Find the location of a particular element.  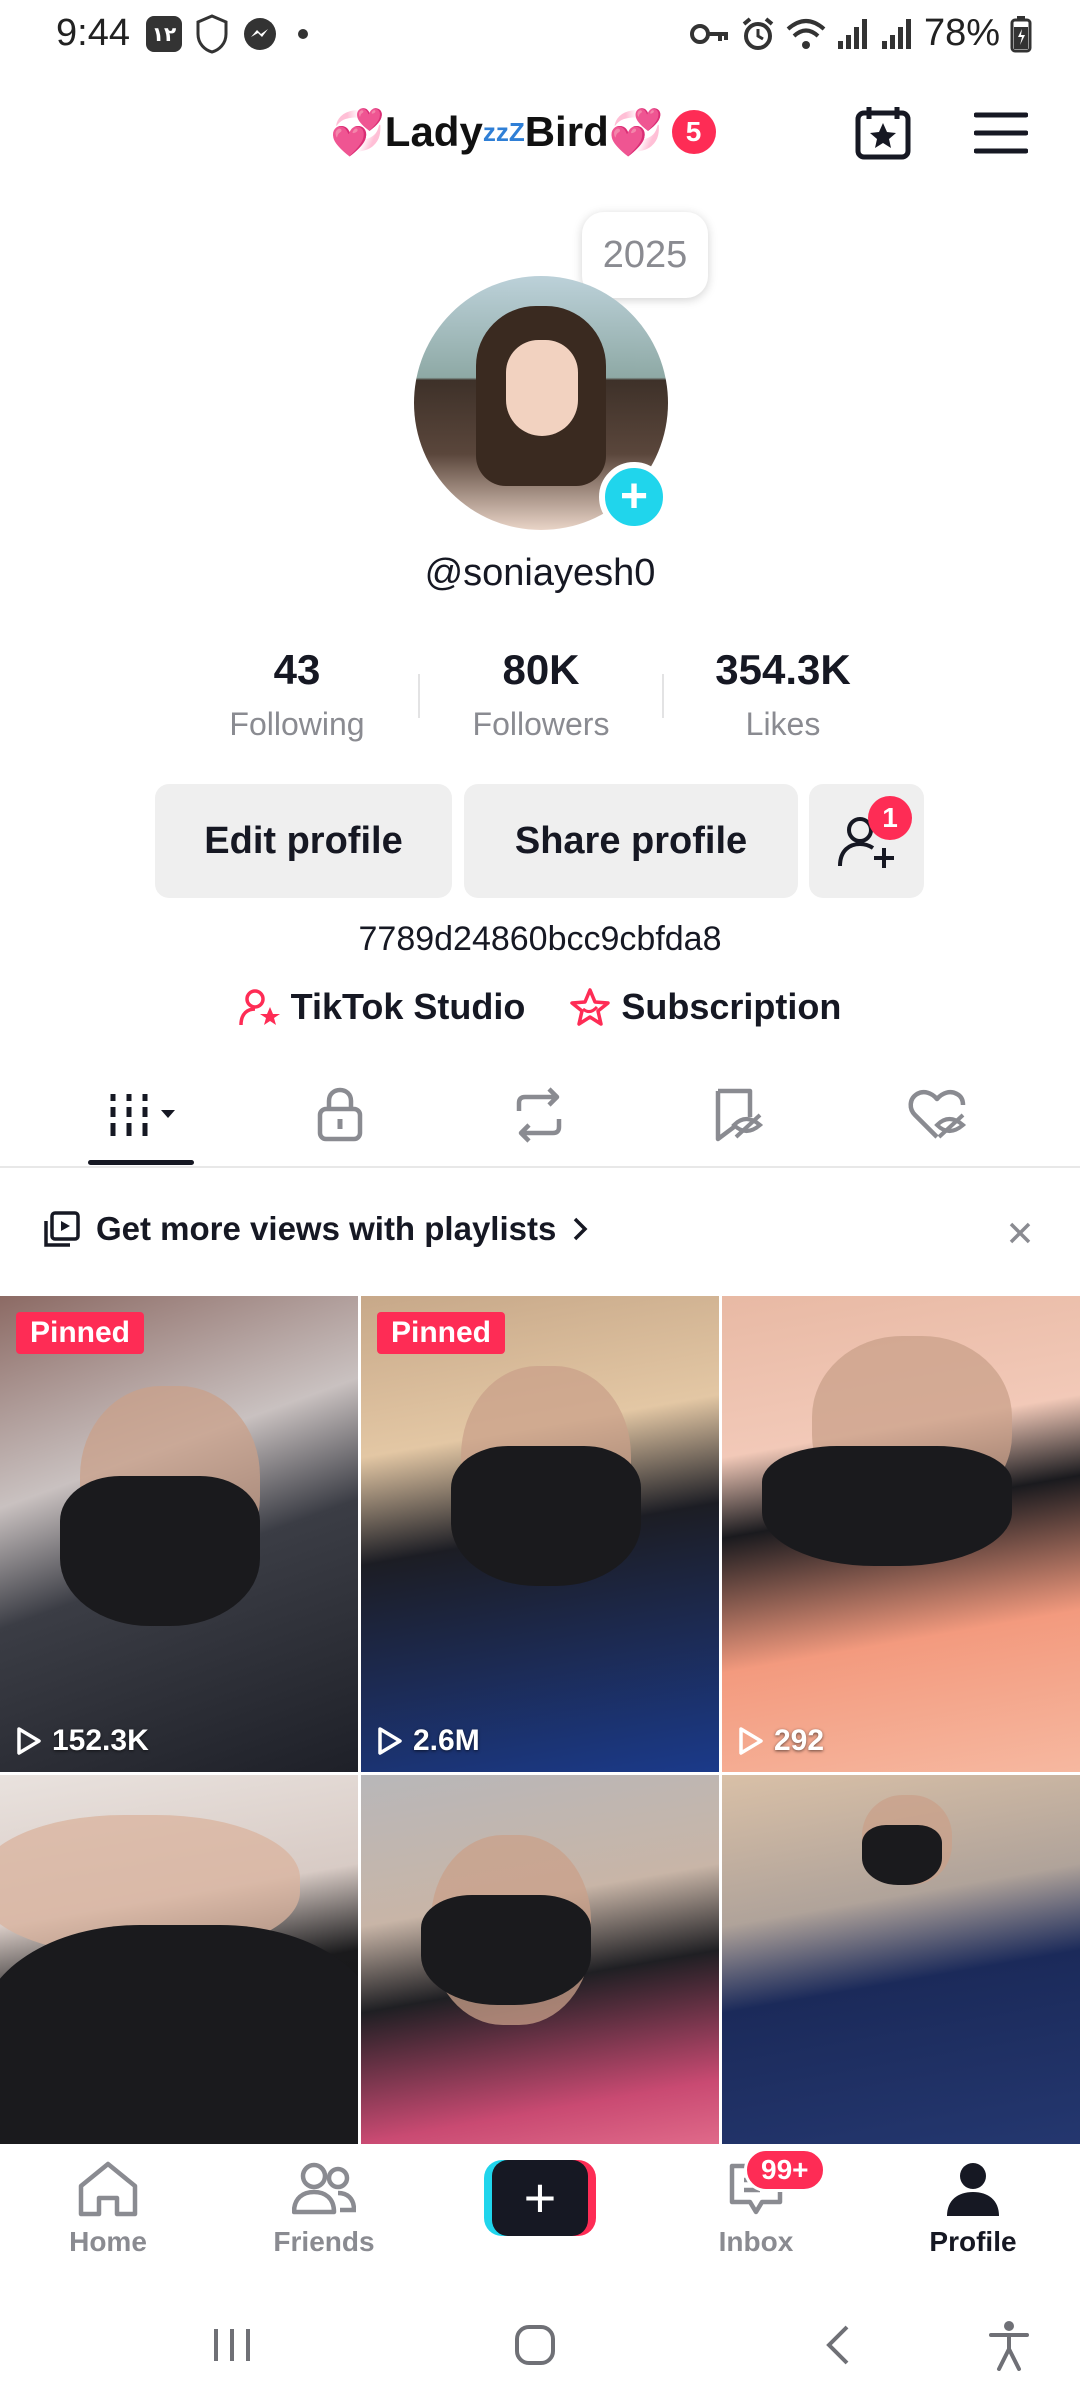

creator-star-icon is located at coordinates (259, 1007).